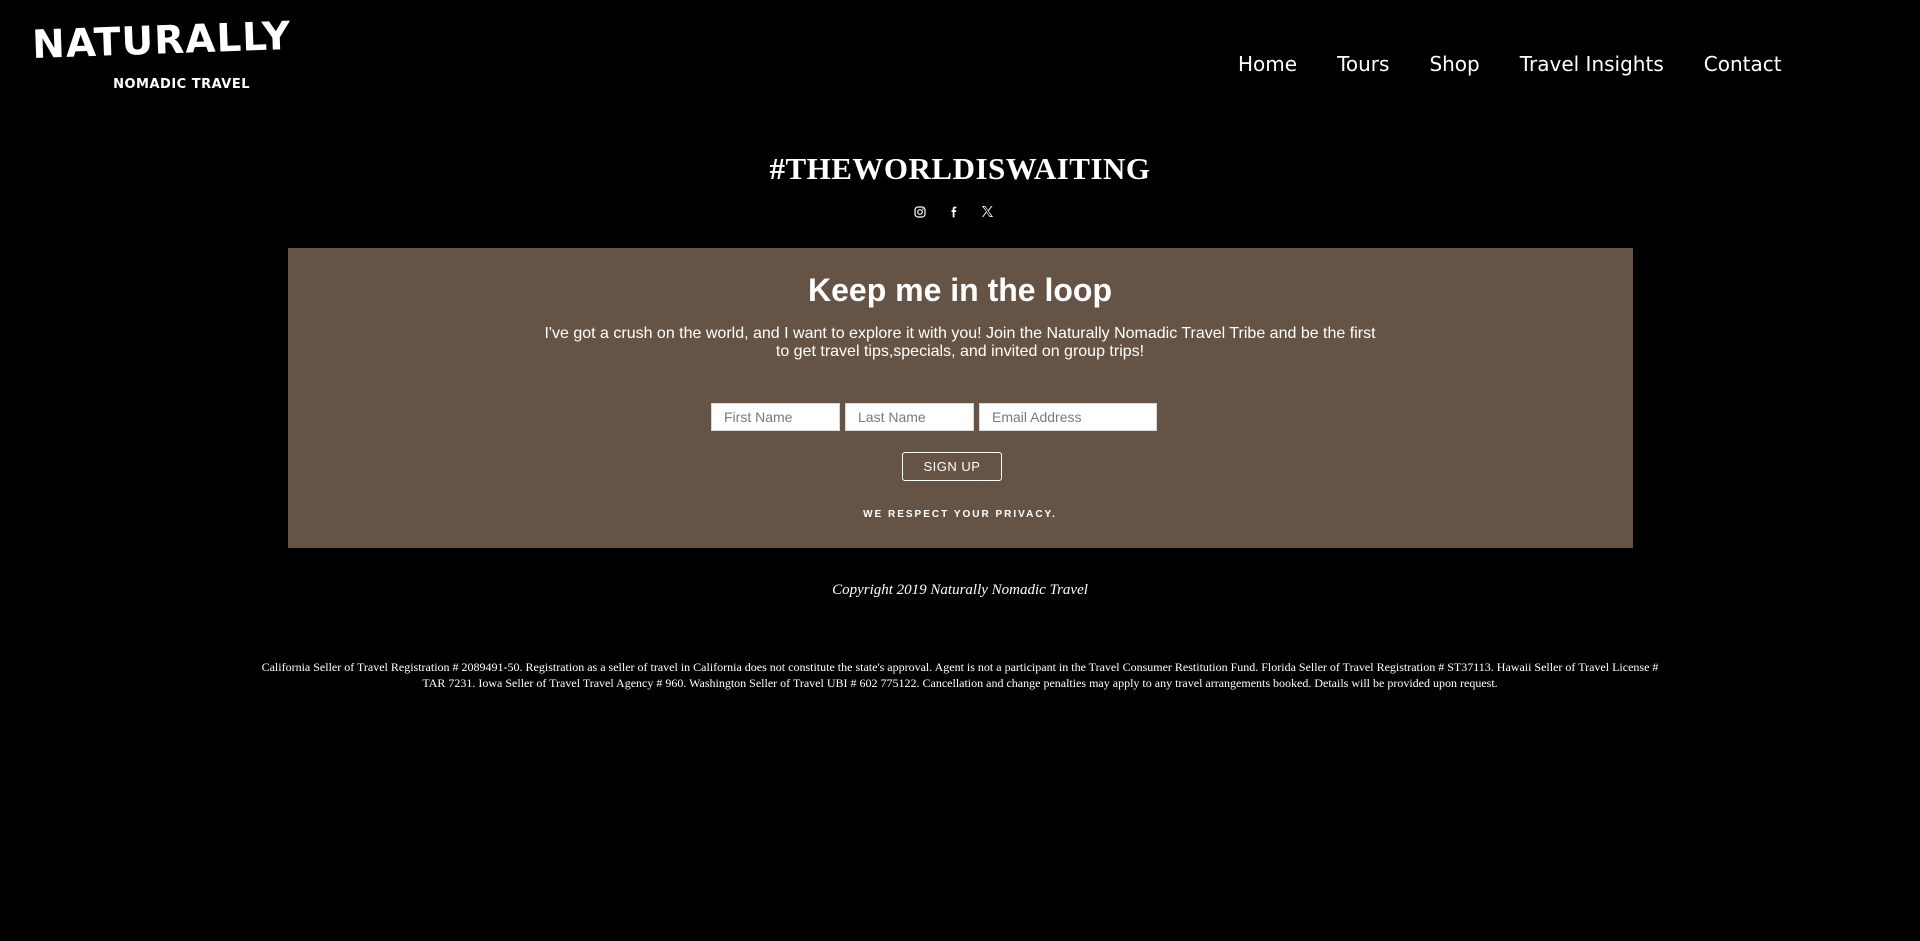 The image size is (1920, 941). Describe the element at coordinates (987, 211) in the screenshot. I see `x-twitter-icon` at that location.